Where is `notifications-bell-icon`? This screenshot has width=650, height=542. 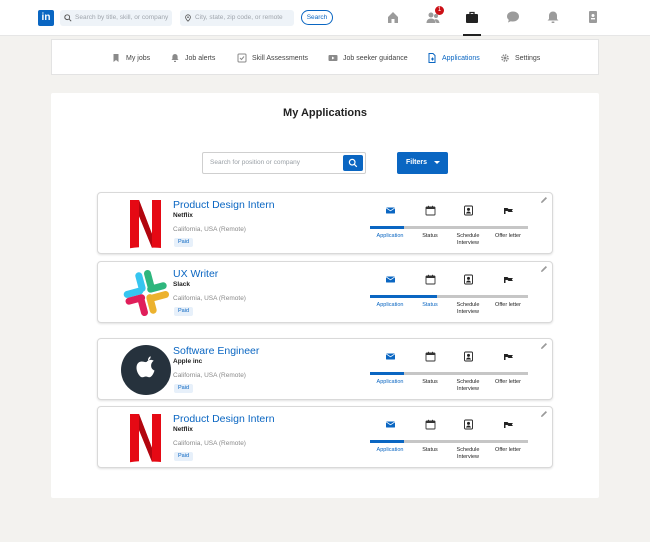 notifications-bell-icon is located at coordinates (553, 17).